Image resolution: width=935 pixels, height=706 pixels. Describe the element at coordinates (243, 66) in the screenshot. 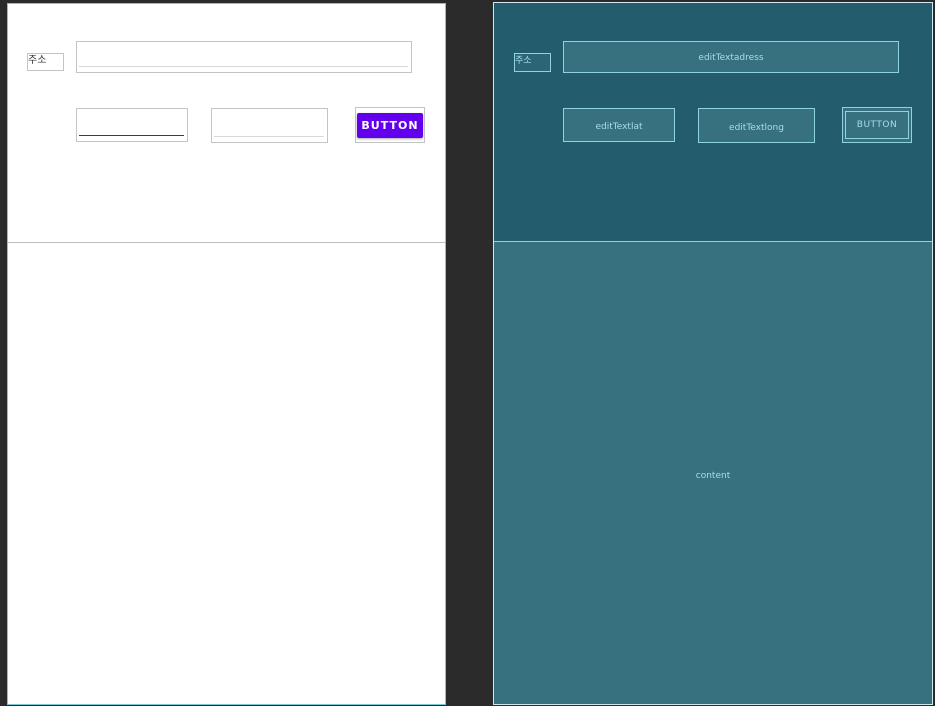

I see `address-input-underline` at that location.